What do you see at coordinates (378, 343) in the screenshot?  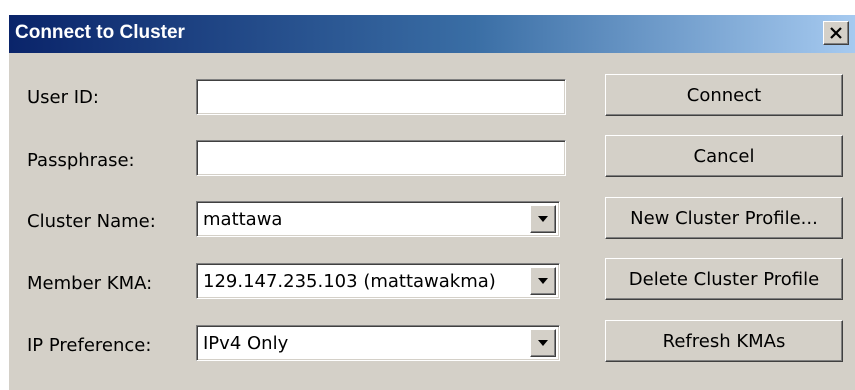 I see `ip-preference-dropdown: IPv4 Only` at bounding box center [378, 343].